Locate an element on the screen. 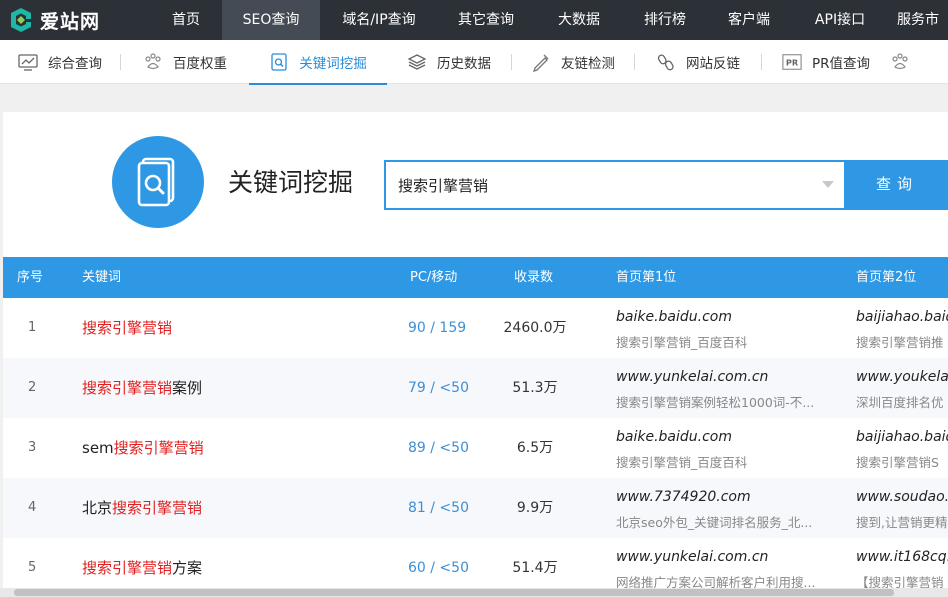 The image size is (948, 597). stack-icon is located at coordinates (417, 62).